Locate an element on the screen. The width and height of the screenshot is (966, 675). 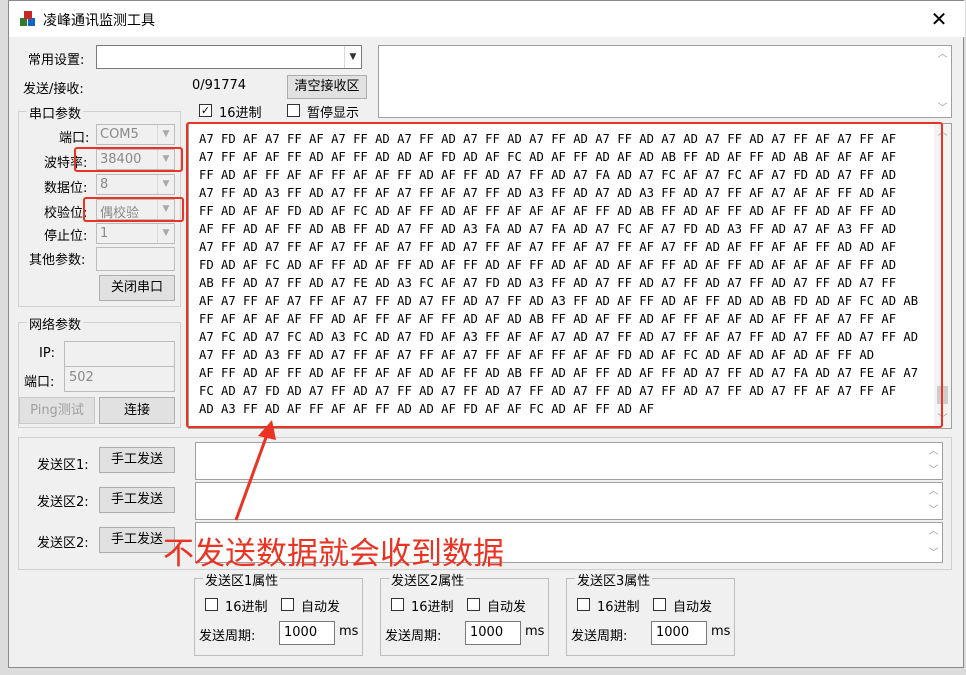
other-params-label: 其他参数: is located at coordinates (57, 260).